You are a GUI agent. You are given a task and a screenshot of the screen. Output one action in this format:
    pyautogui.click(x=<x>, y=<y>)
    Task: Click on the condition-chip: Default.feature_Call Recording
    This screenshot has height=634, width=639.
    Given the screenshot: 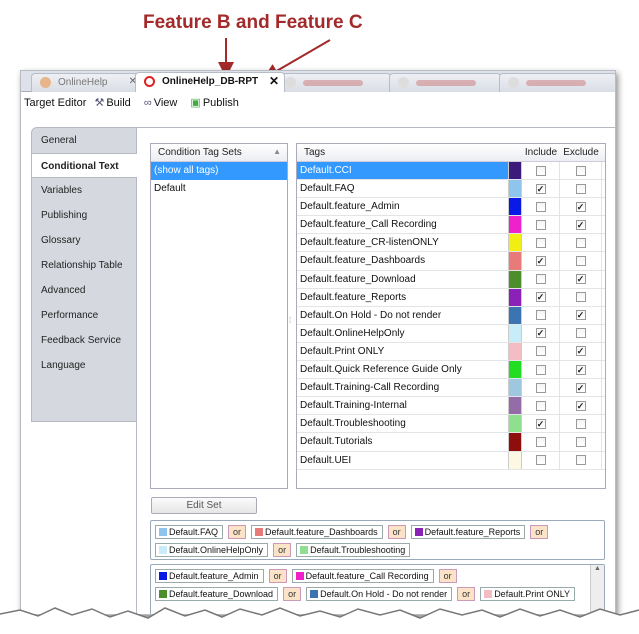 What is the action you would take?
    pyautogui.click(x=362, y=576)
    